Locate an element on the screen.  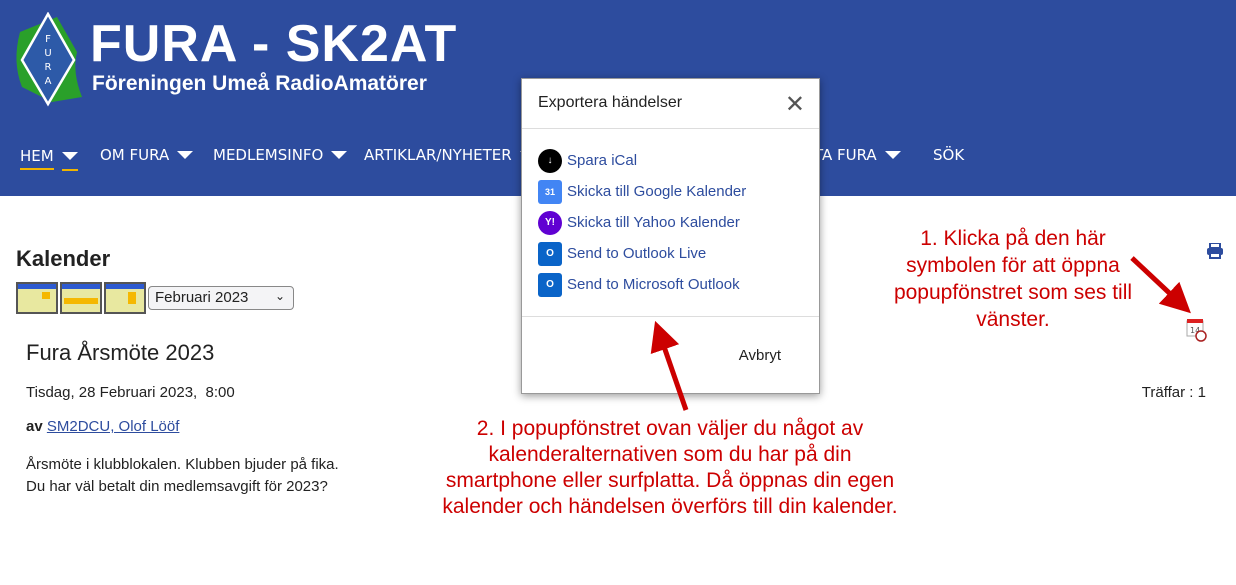
hits-count: Träffar : 1 is located at coordinates (1173, 392).